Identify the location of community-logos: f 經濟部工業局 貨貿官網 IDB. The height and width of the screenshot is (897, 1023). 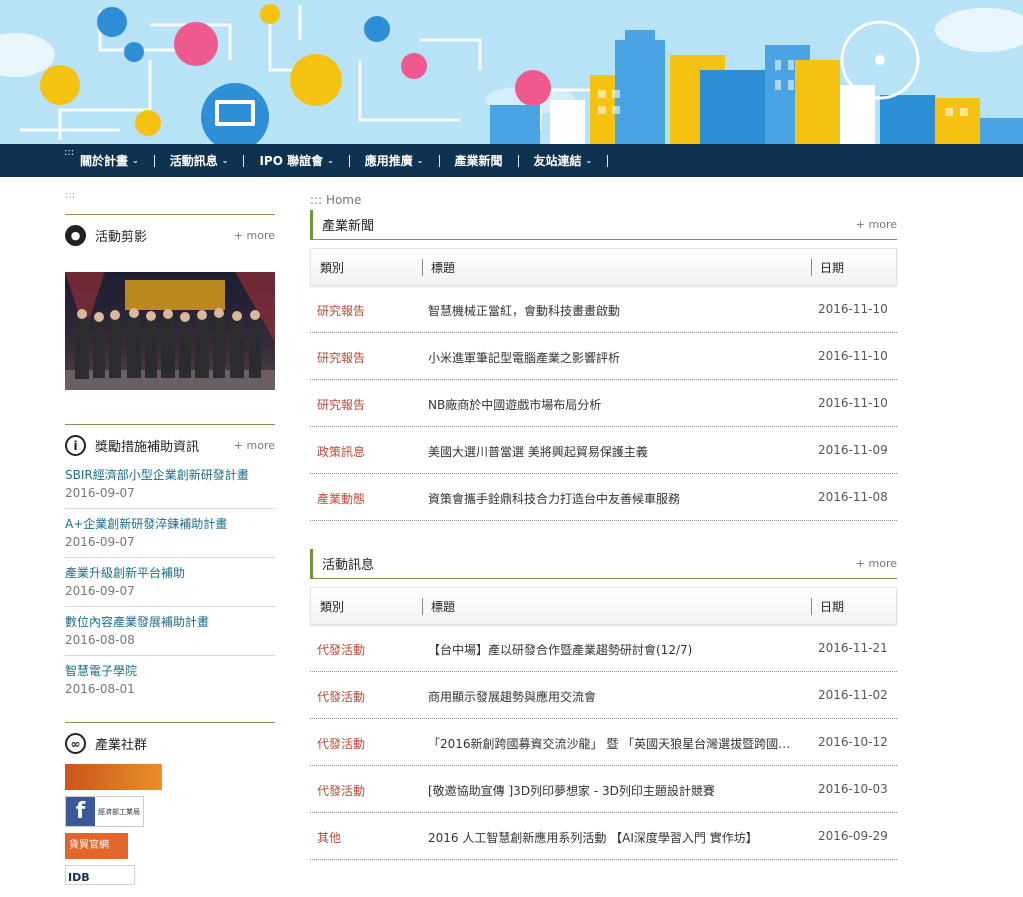
(170, 824).